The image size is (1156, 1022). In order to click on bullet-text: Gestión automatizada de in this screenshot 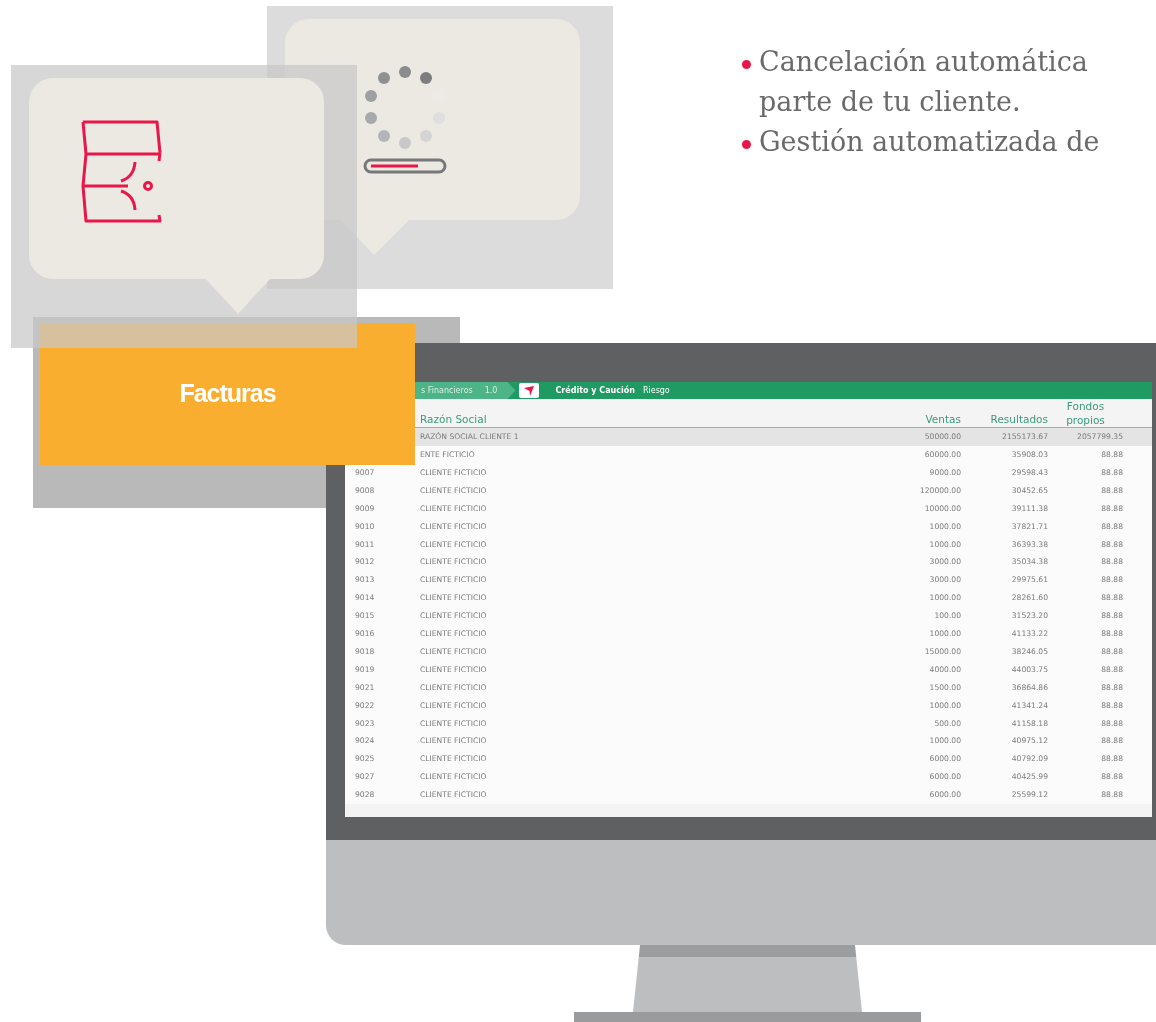, I will do `click(929, 142)`.